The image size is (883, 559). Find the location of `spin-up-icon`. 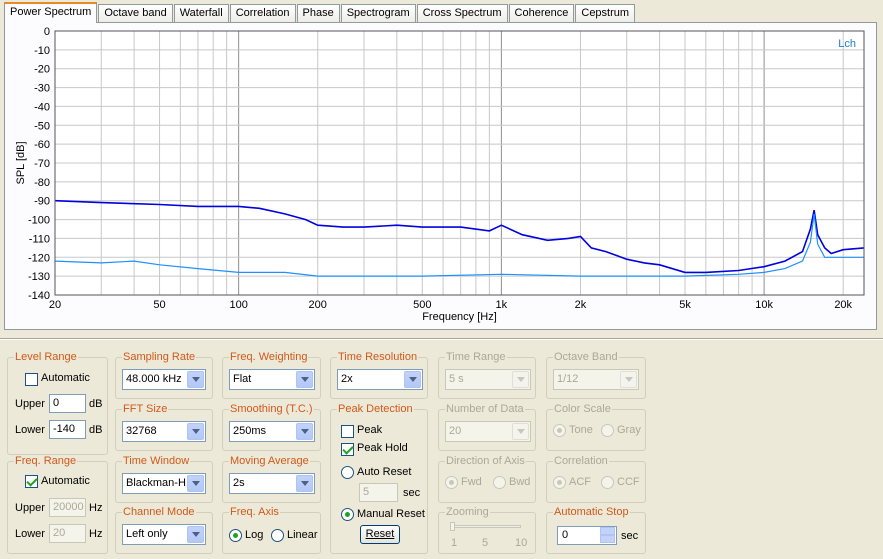

spin-up-icon is located at coordinates (607, 531).